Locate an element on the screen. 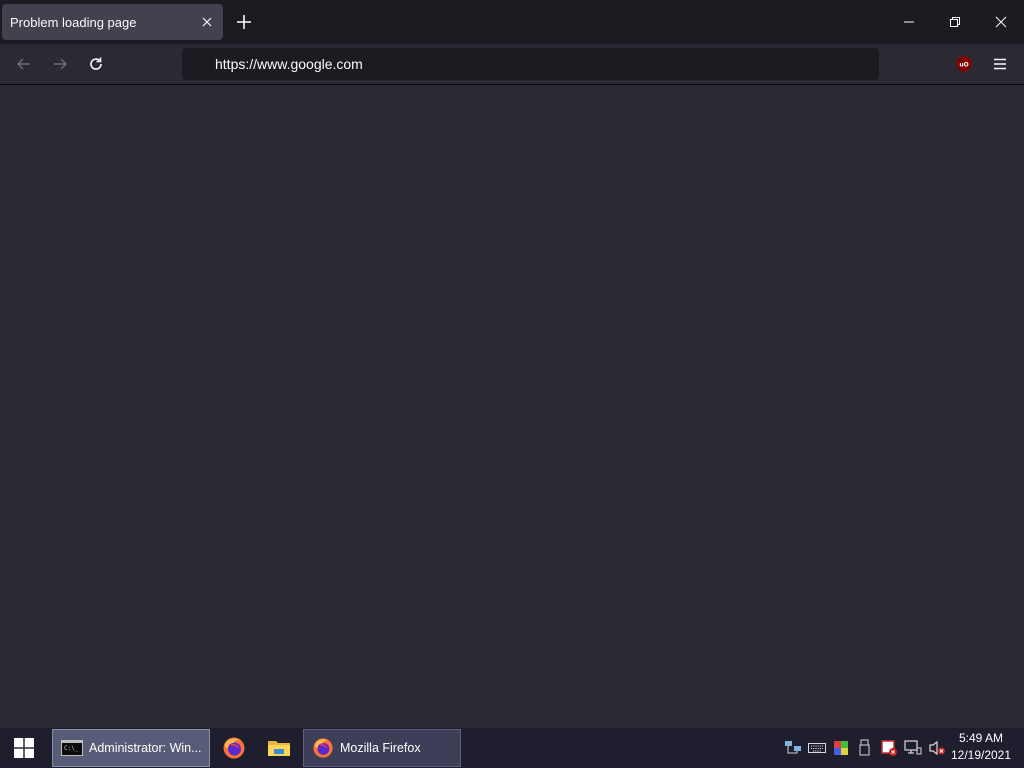 This screenshot has height=768, width=1024. back-arrow-icon is located at coordinates (23, 64).